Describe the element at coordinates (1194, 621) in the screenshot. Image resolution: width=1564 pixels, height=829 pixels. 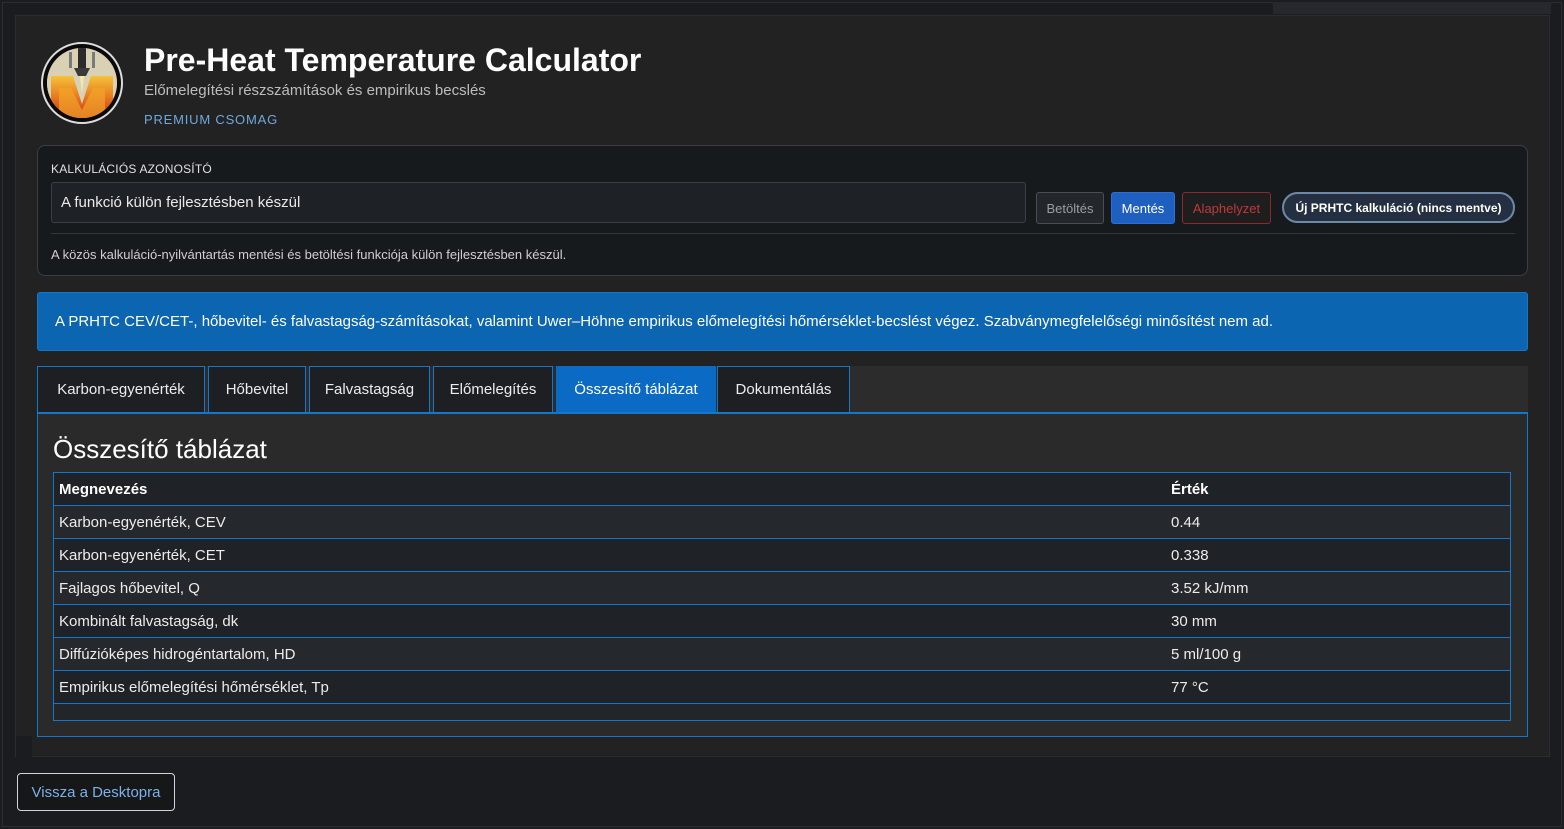
I see `row-value: 30 mm` at that location.